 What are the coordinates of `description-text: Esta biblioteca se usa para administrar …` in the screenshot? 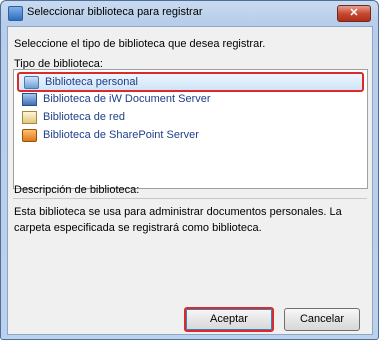 It's located at (178, 220).